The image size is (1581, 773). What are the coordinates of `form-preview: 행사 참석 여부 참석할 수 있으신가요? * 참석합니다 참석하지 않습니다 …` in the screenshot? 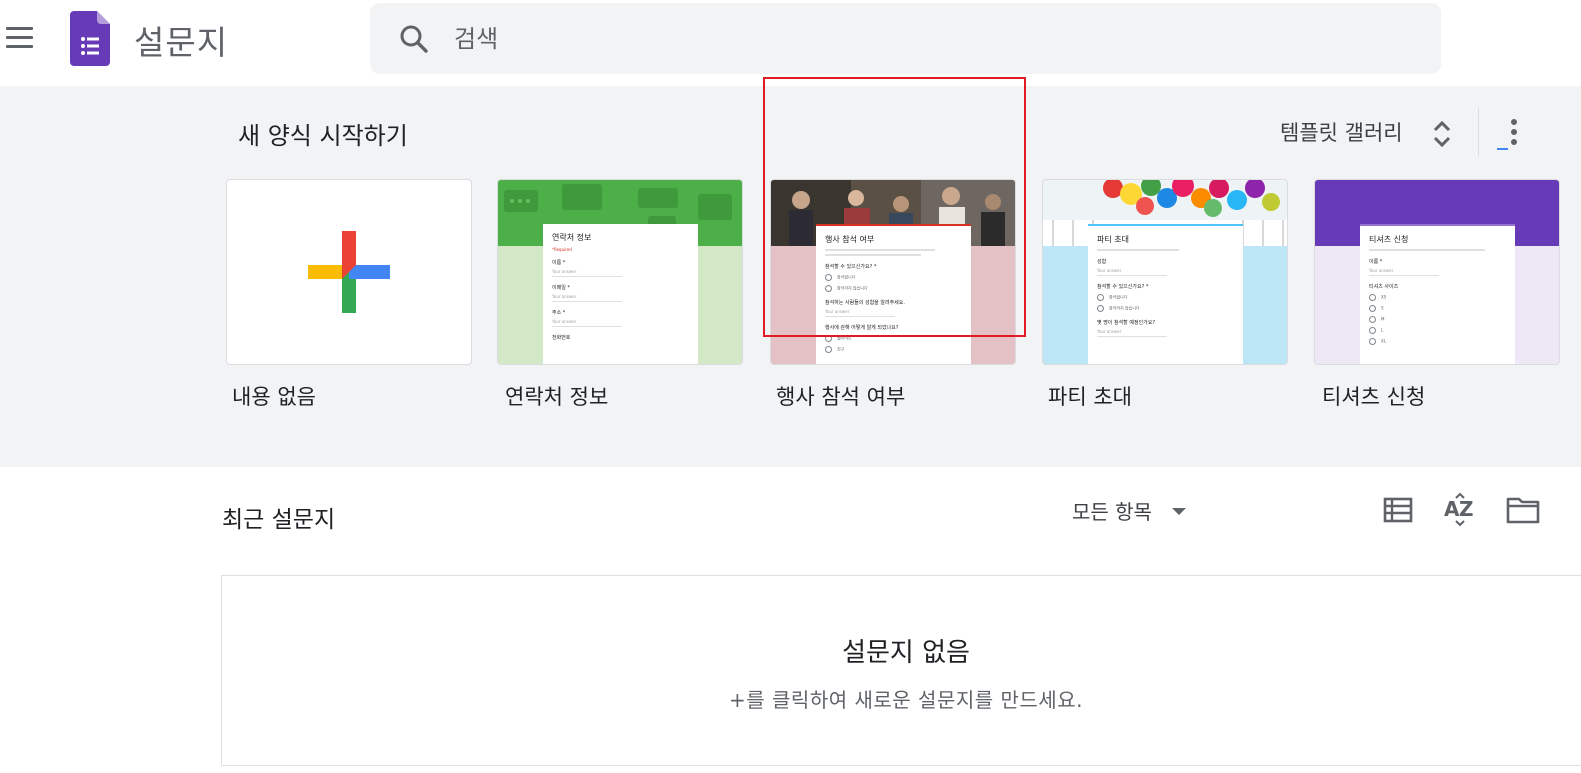 It's located at (893, 294).